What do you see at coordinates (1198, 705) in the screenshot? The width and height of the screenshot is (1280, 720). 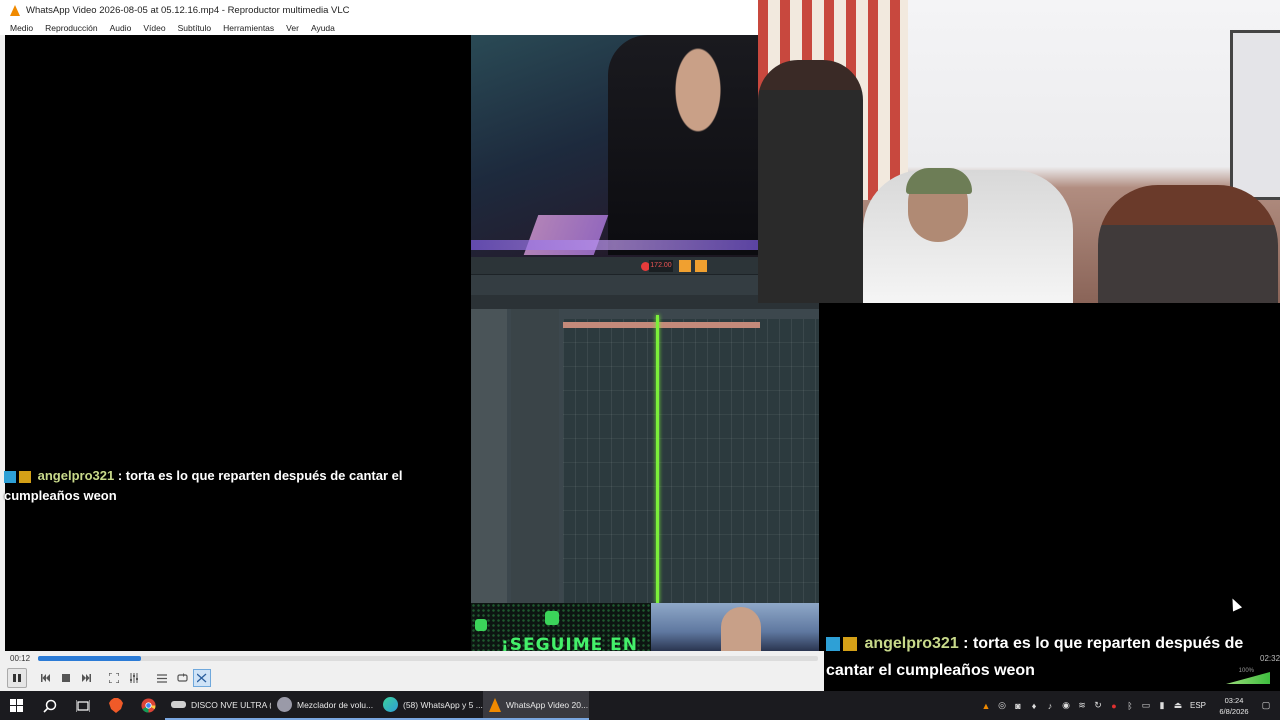 I see `language-indicator: ESP` at bounding box center [1198, 705].